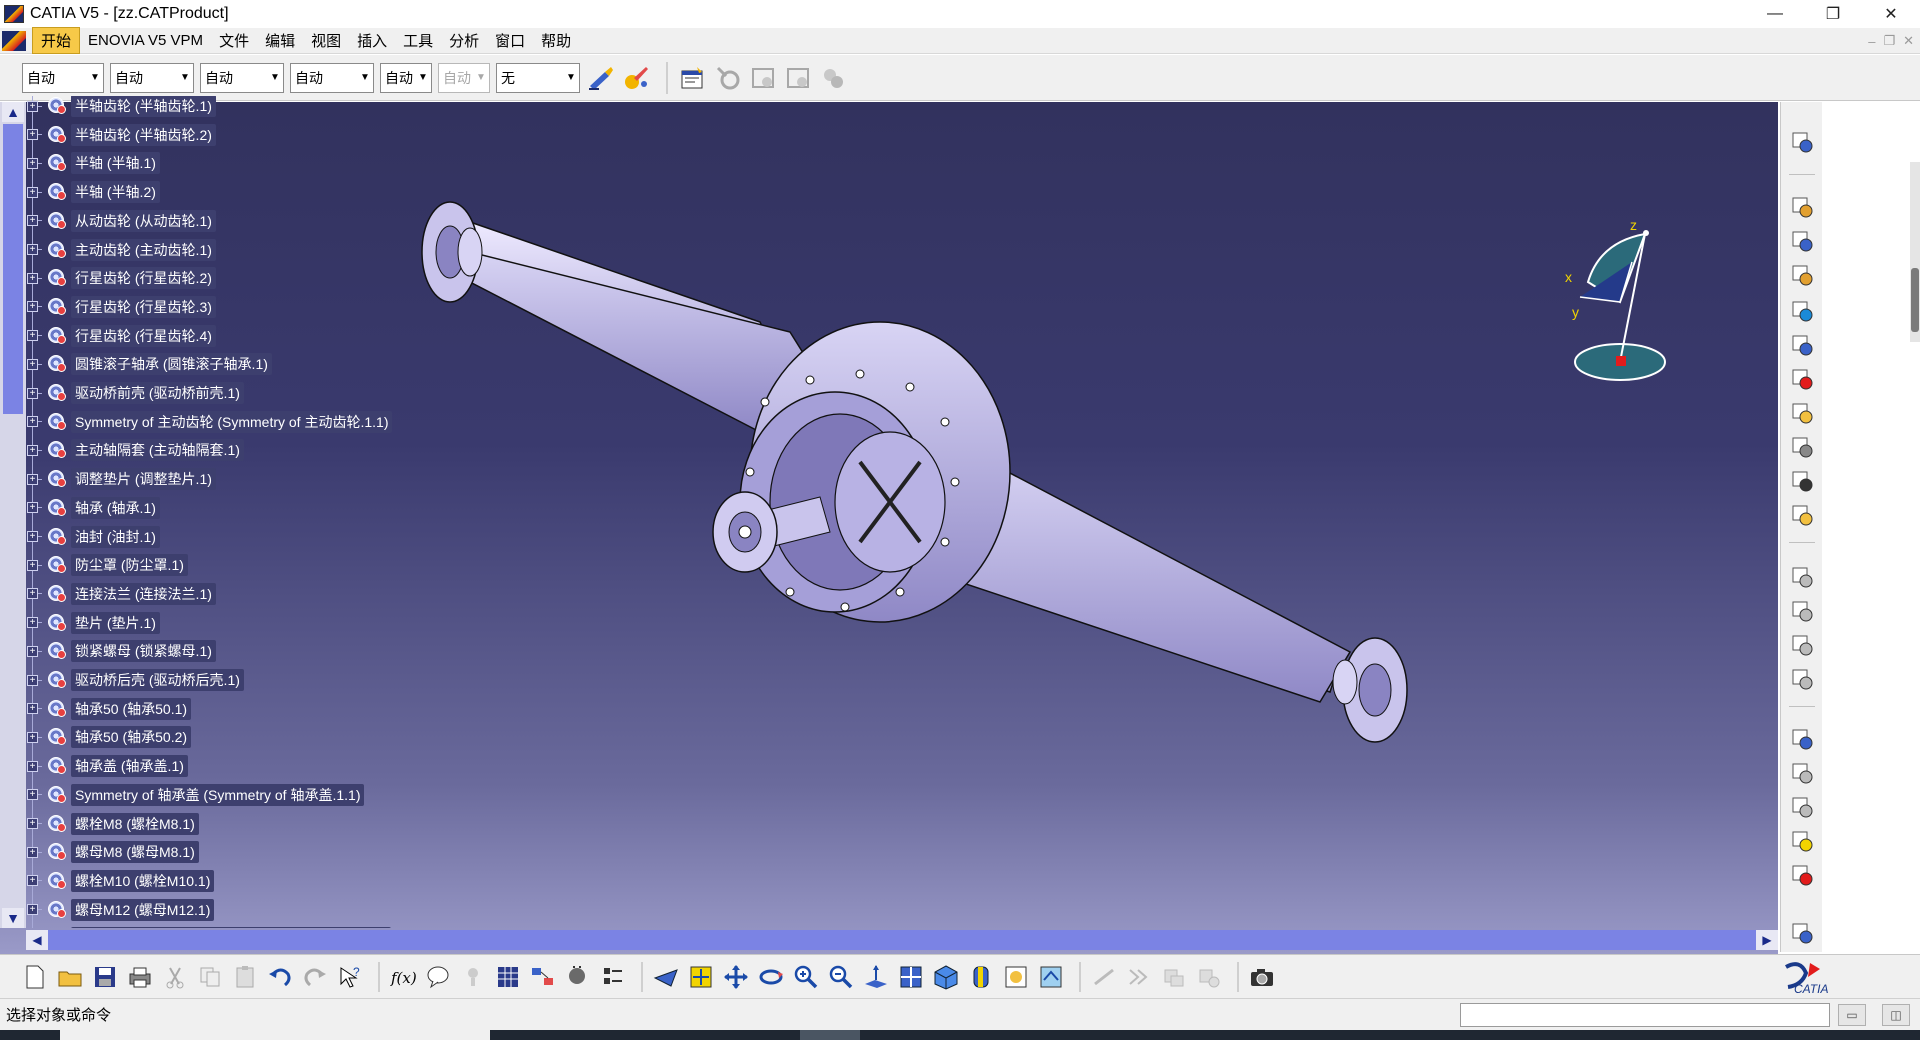 This screenshot has height=1040, width=1920. Describe the element at coordinates (145, 40) in the screenshot. I see `menu-enovia: ENOVIA V5 VPM` at that location.